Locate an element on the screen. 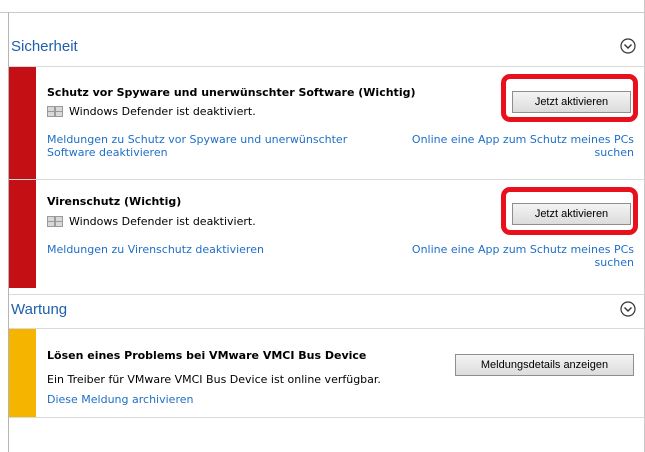 The width and height of the screenshot is (645, 452). archive-message-link: Diese Meldung archivieren is located at coordinates (212, 399).